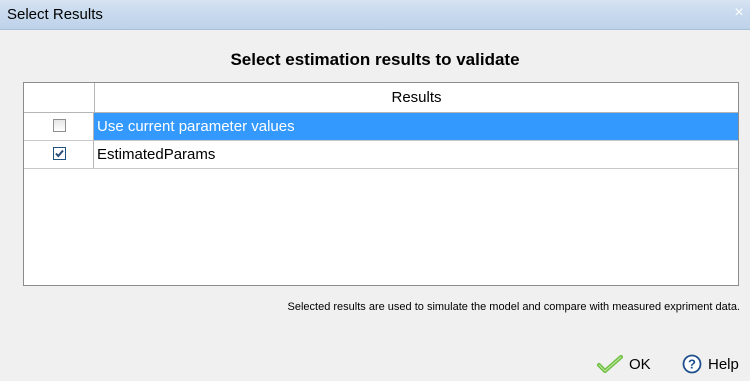 The image size is (750, 381). I want to click on table-header: Results, so click(381, 98).